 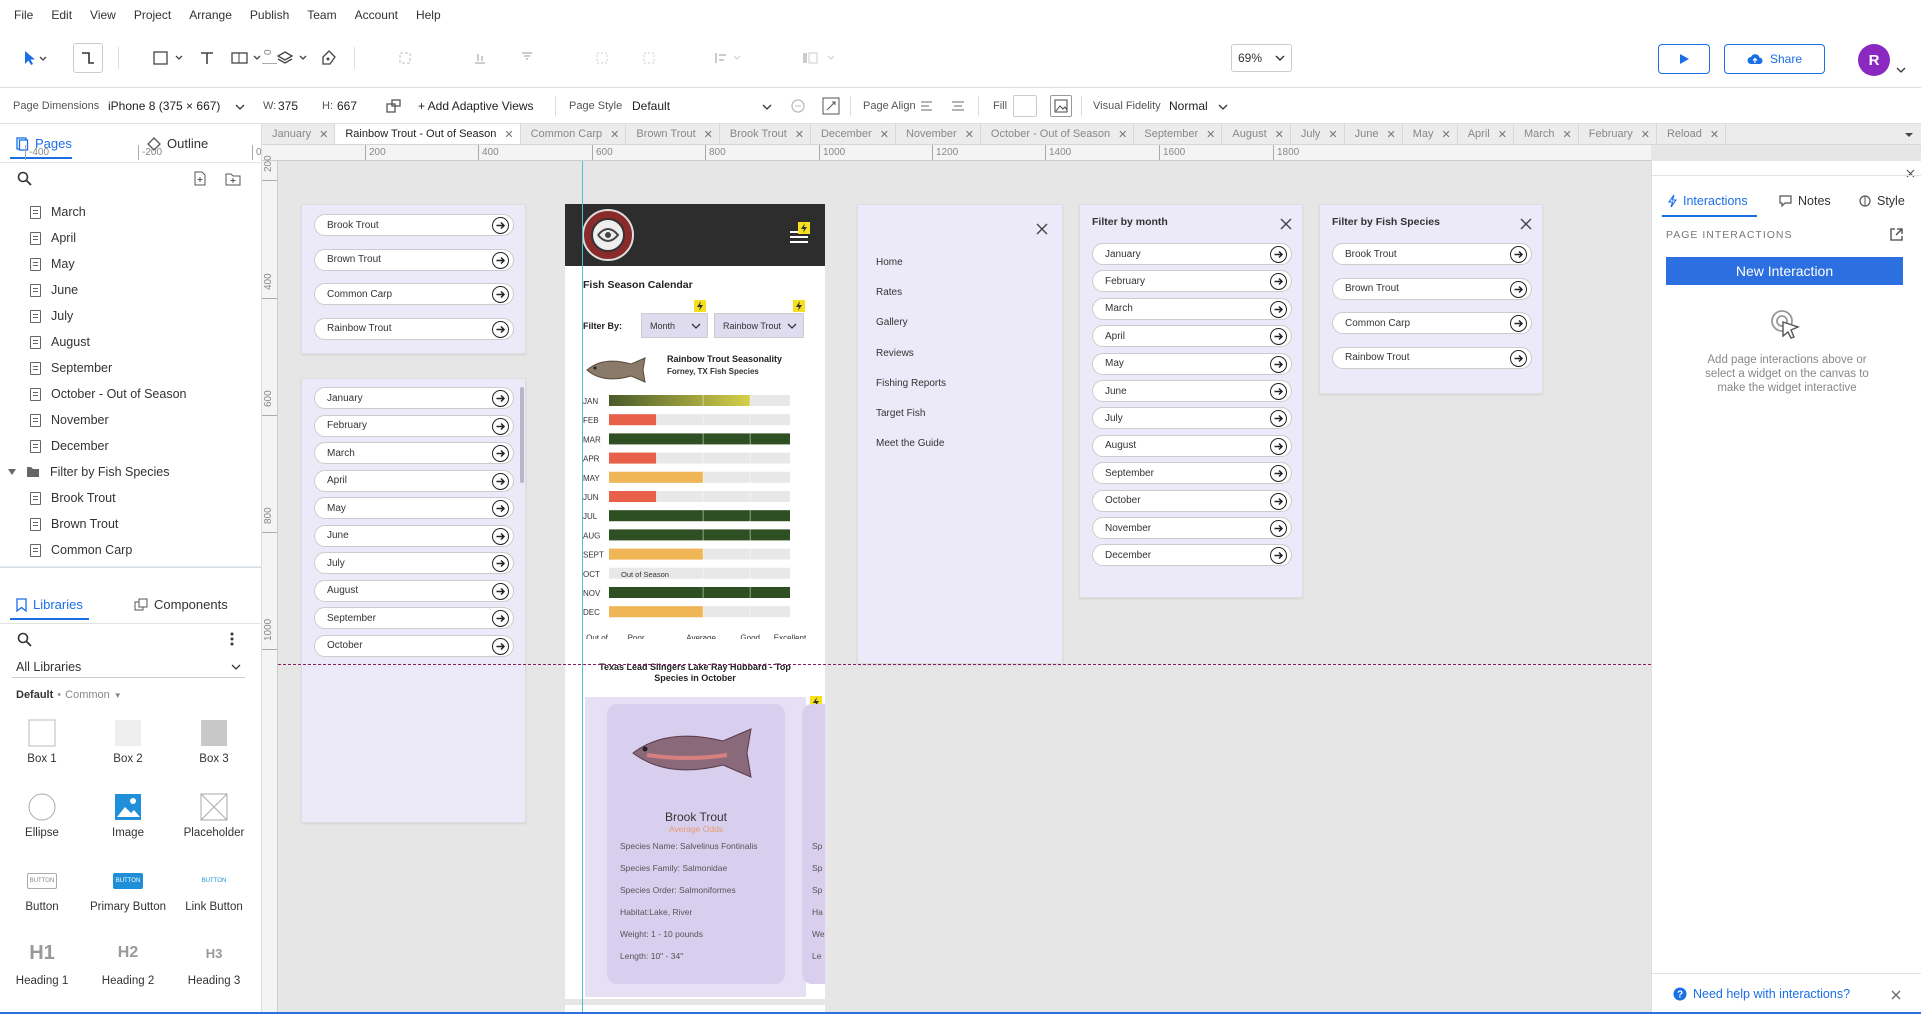 I want to click on tab-page: April ✕, so click(x=1486, y=134).